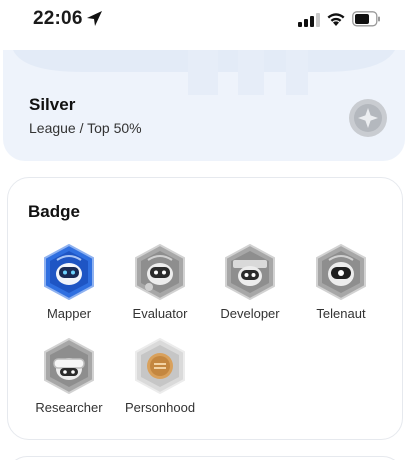  I want to click on developer-robot-badge-icon, so click(250, 272).